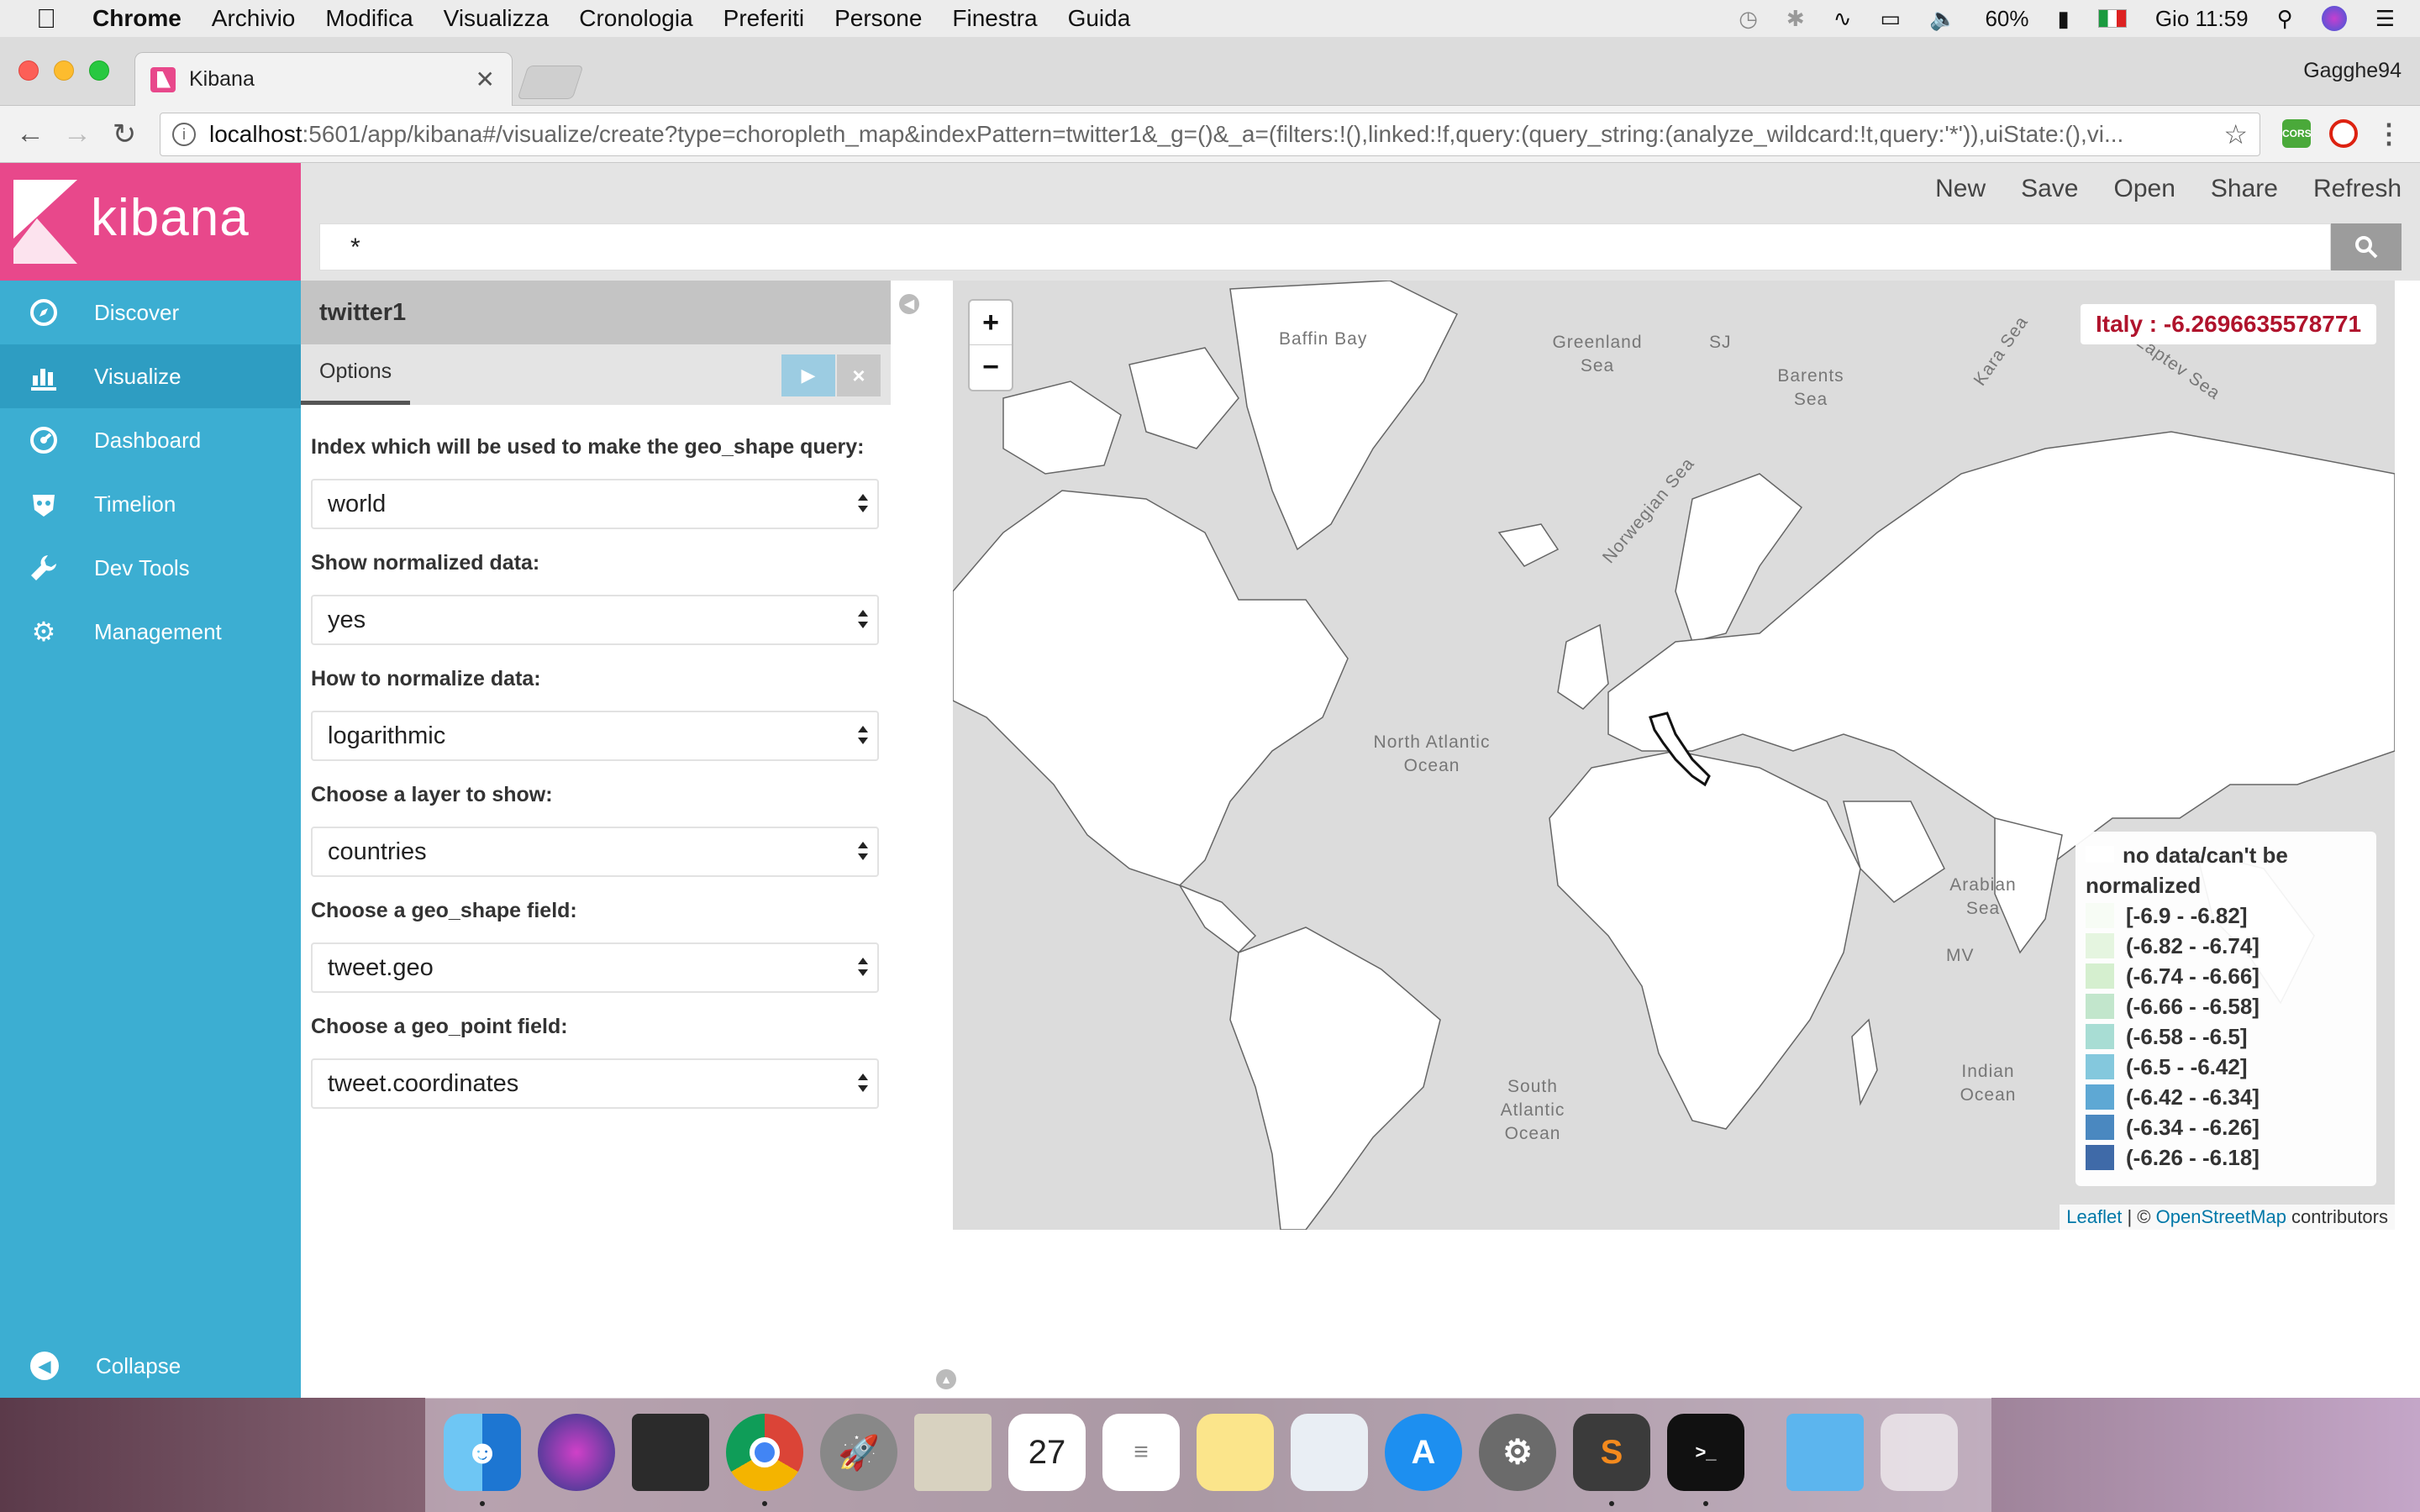  What do you see at coordinates (1612, 1452) in the screenshot?
I see `sublime-text-icon: S` at bounding box center [1612, 1452].